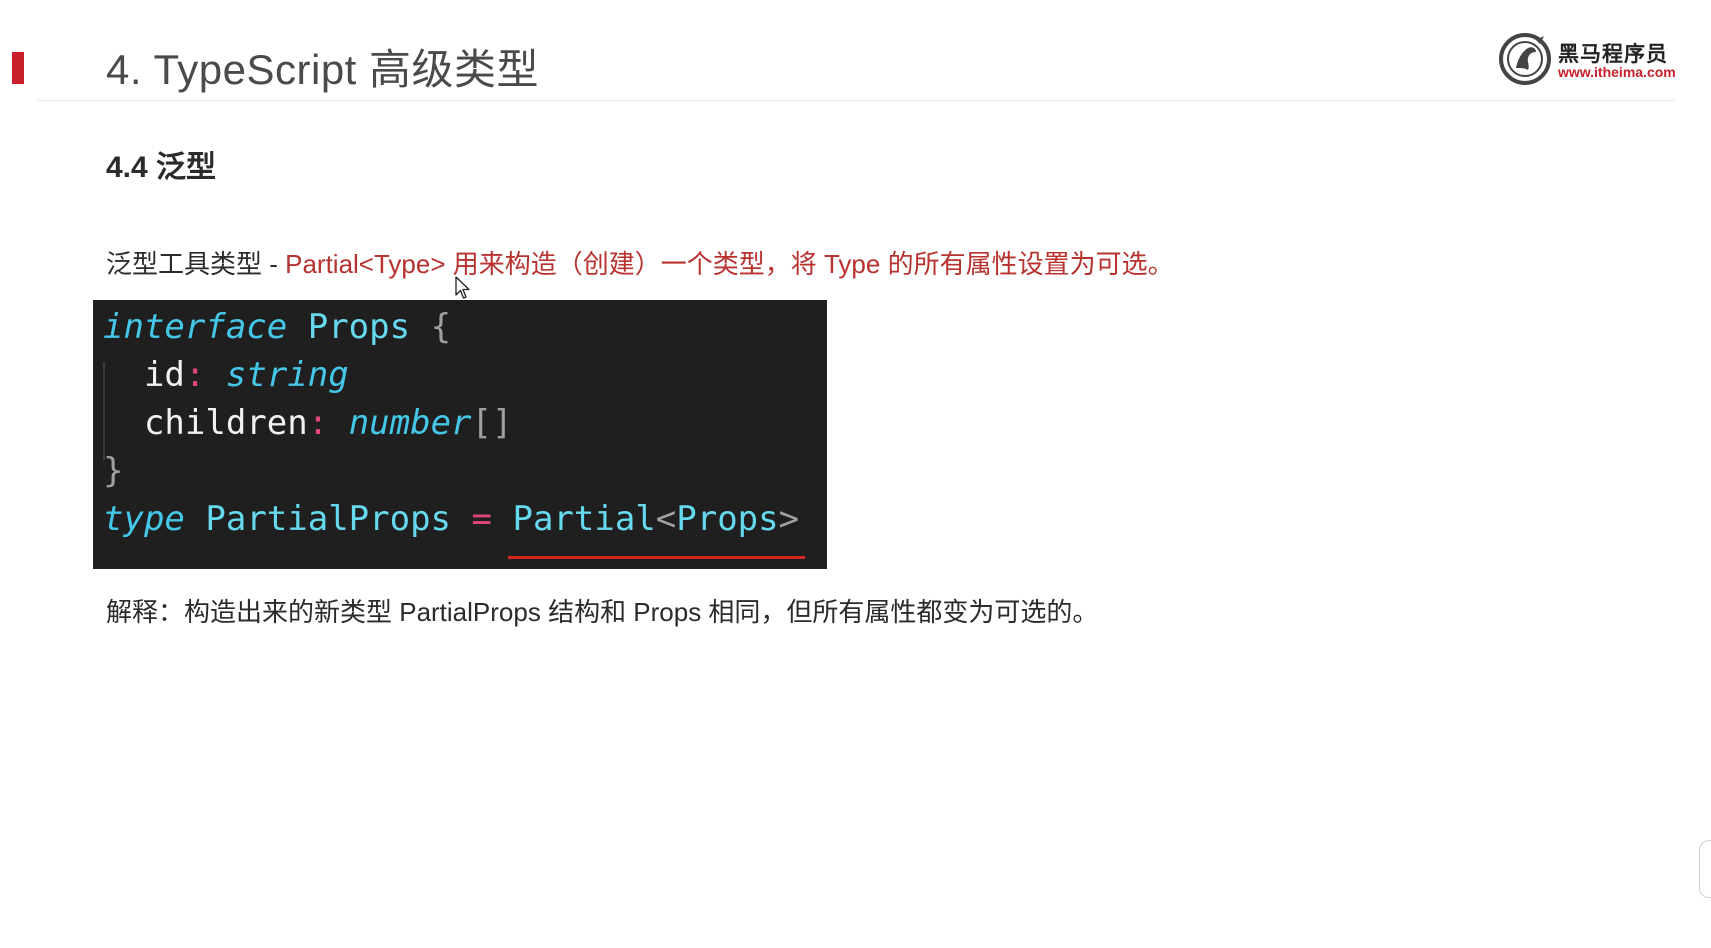 The width and height of the screenshot is (1711, 948). Describe the element at coordinates (410, 423) in the screenshot. I see `code-type: number` at that location.